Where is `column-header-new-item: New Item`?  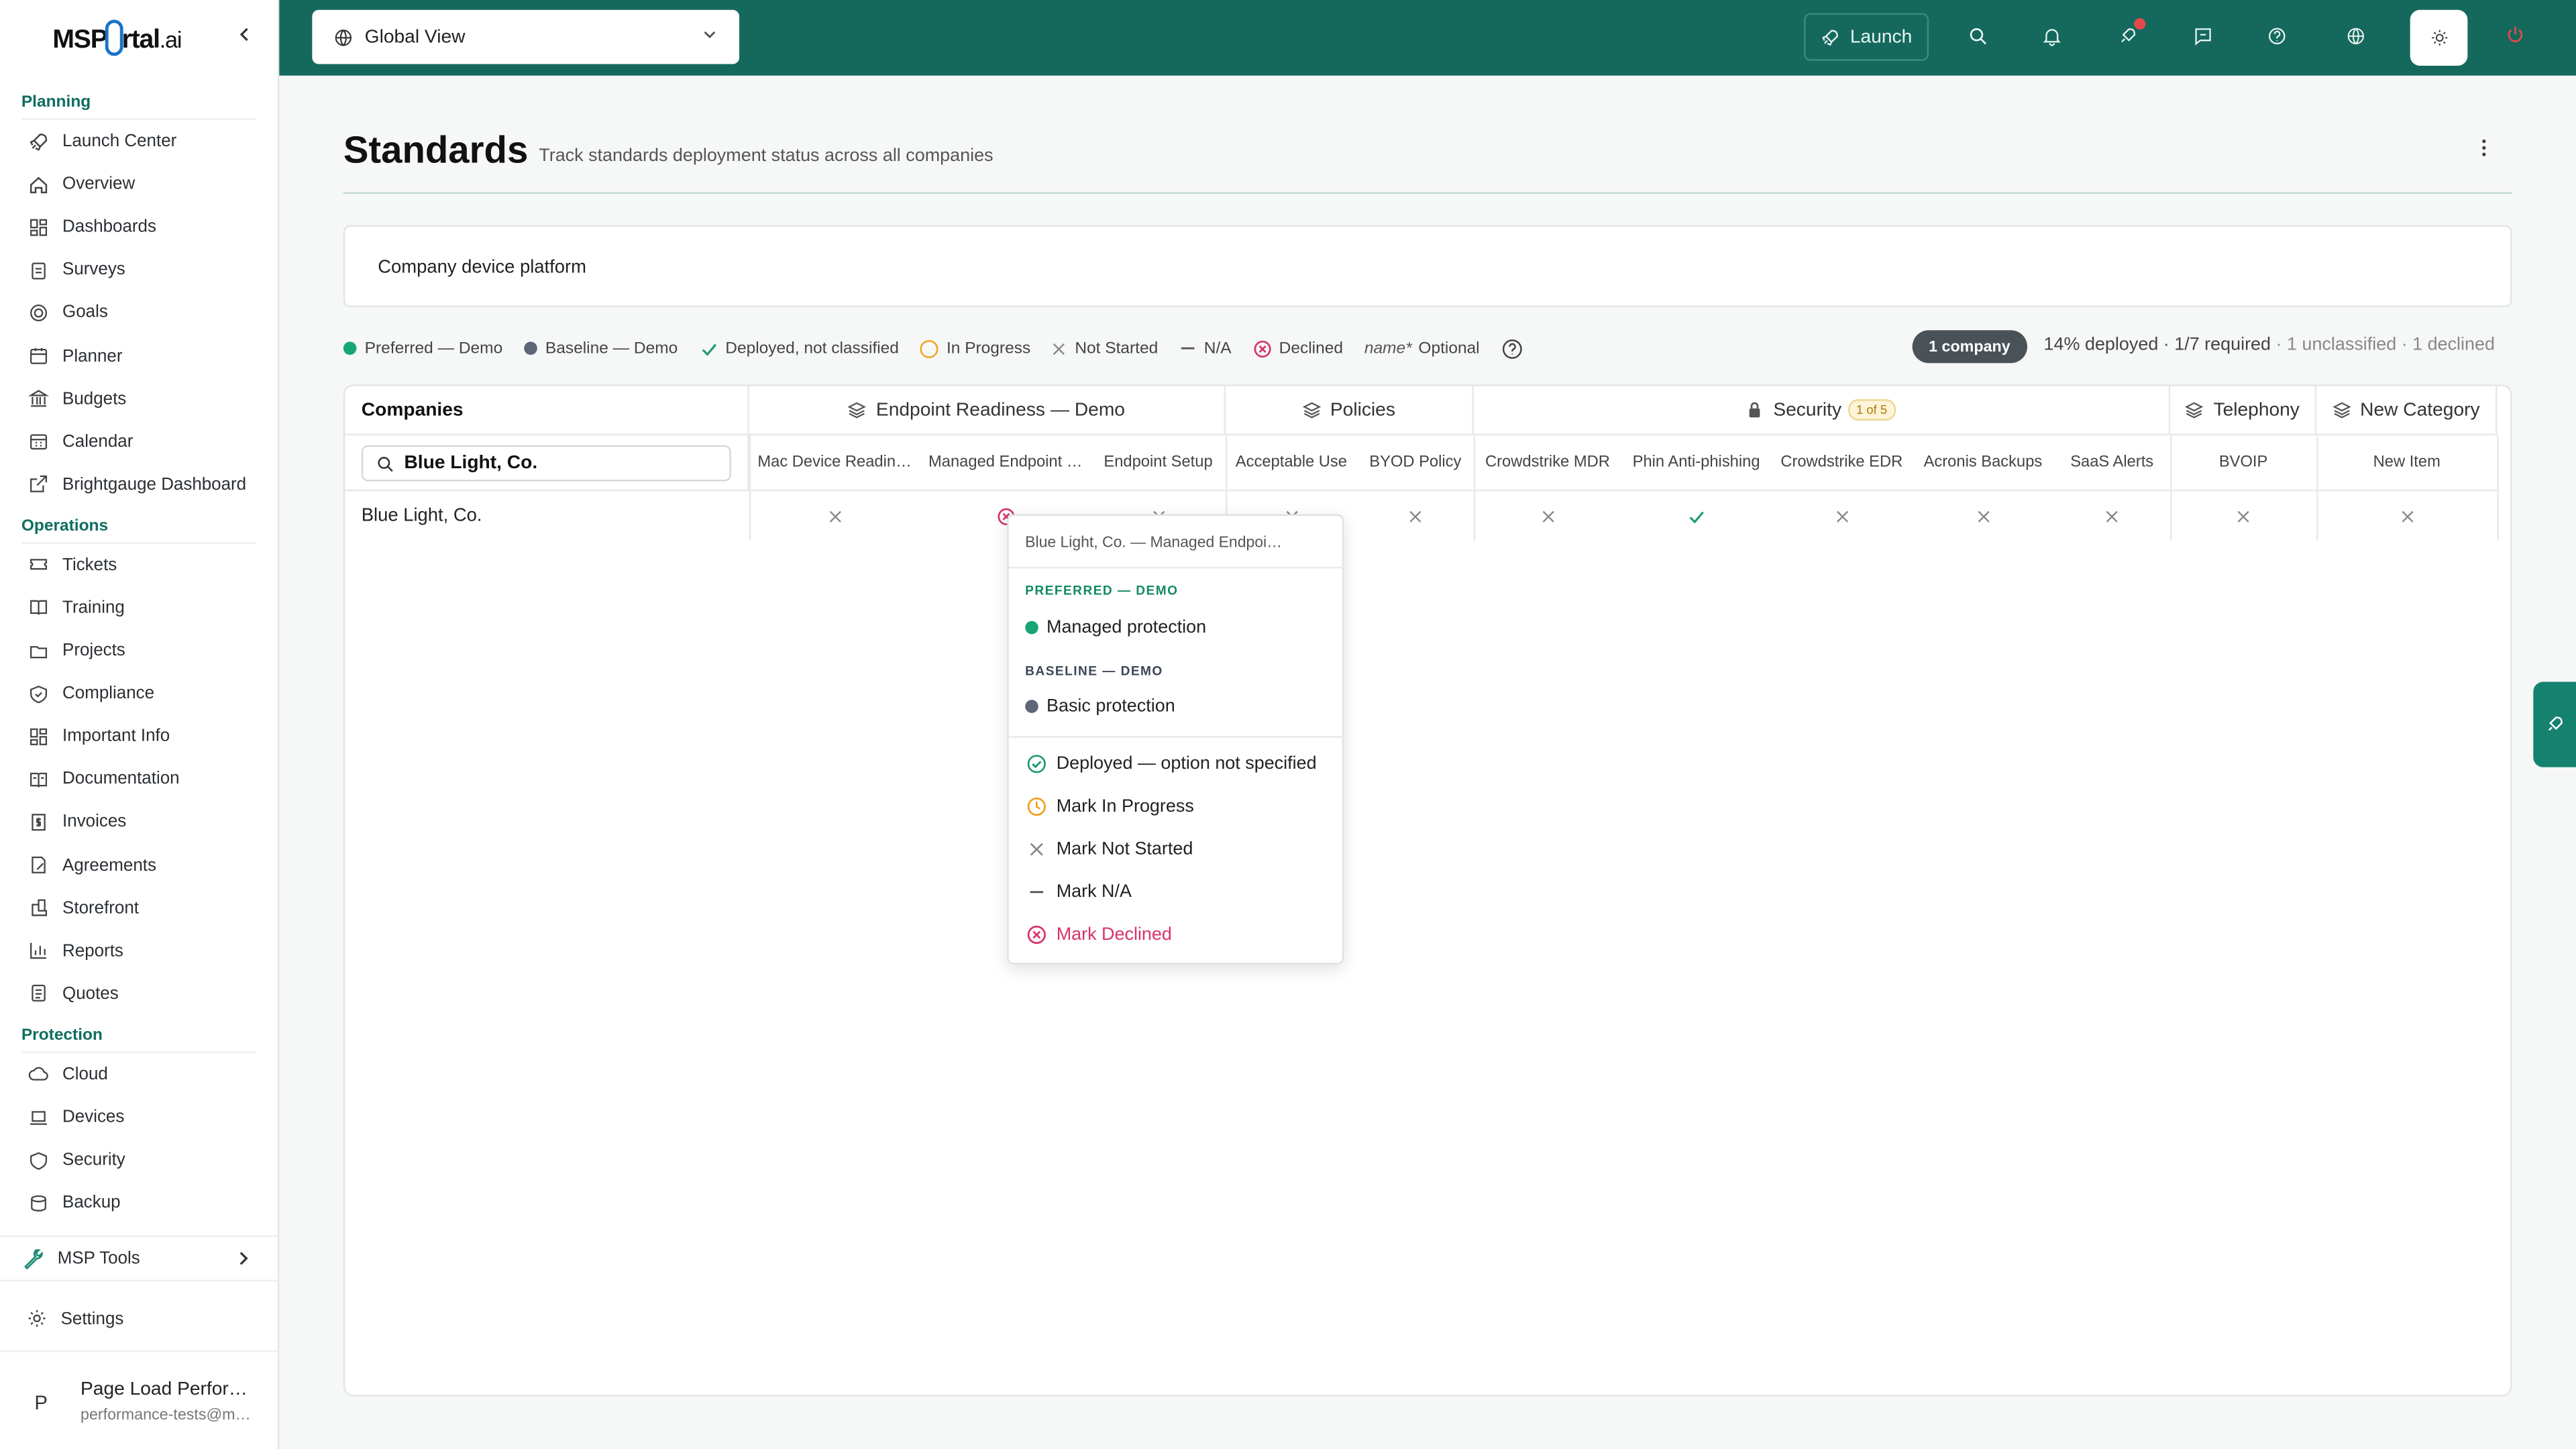 column-header-new-item: New Item is located at coordinates (2407, 463).